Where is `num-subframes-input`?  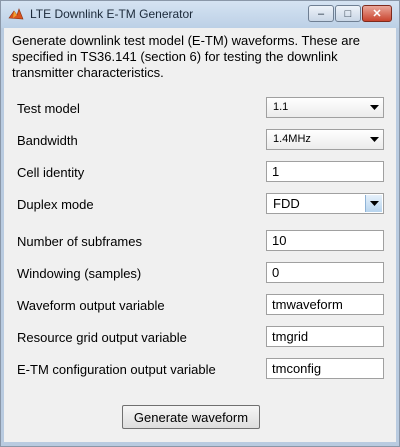 num-subframes-input is located at coordinates (325, 240).